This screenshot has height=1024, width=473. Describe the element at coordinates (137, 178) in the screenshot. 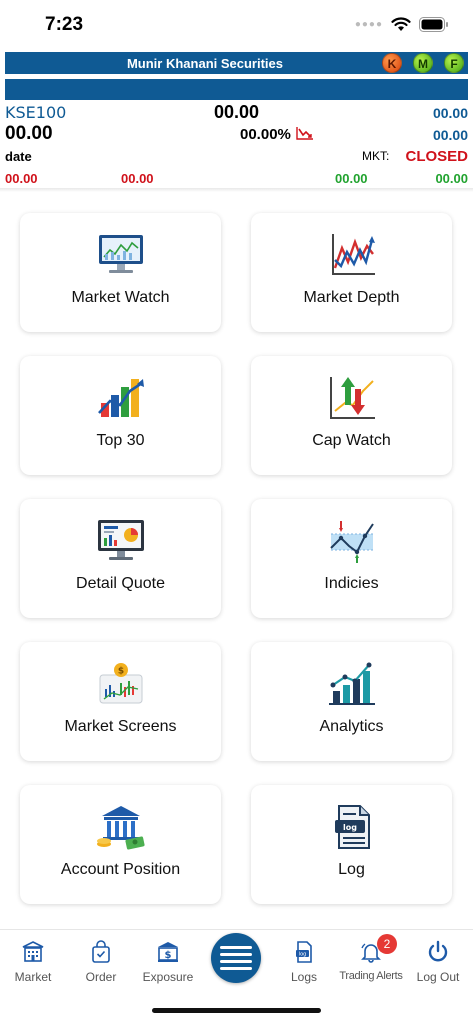

I see `low-value-2: 00.00` at that location.